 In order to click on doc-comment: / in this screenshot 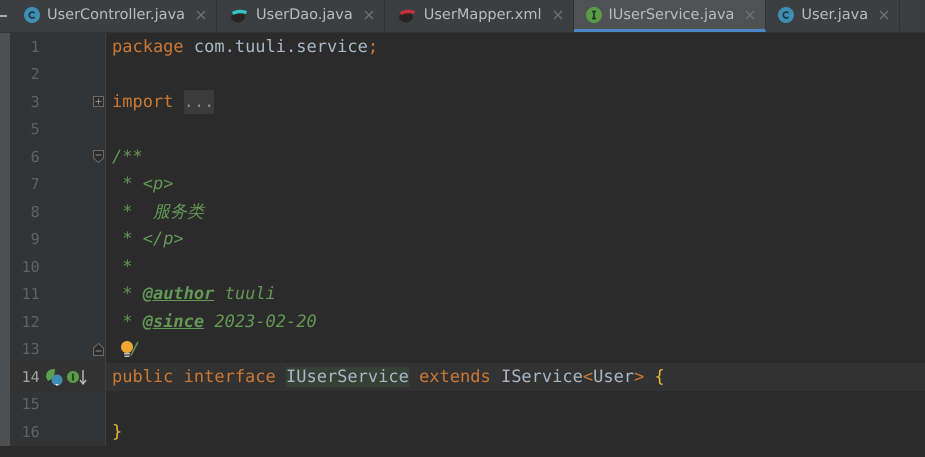, I will do `click(135, 349)`.